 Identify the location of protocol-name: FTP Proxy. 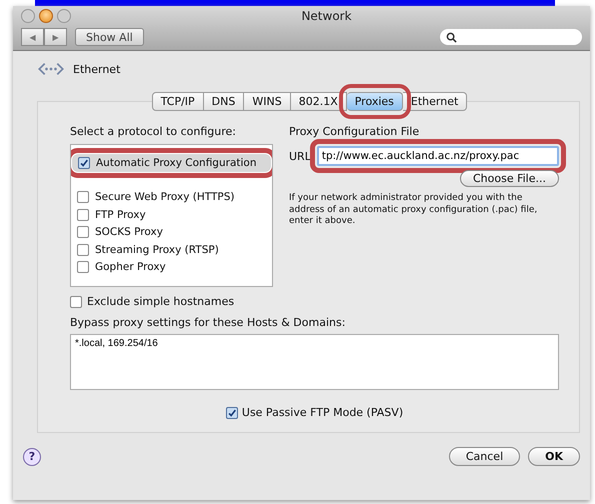
(120, 214).